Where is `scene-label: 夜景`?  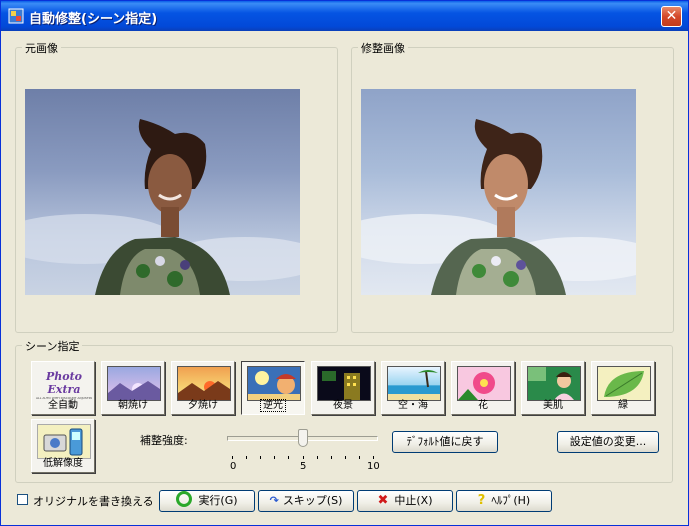
scene-label: 夜景 is located at coordinates (343, 405).